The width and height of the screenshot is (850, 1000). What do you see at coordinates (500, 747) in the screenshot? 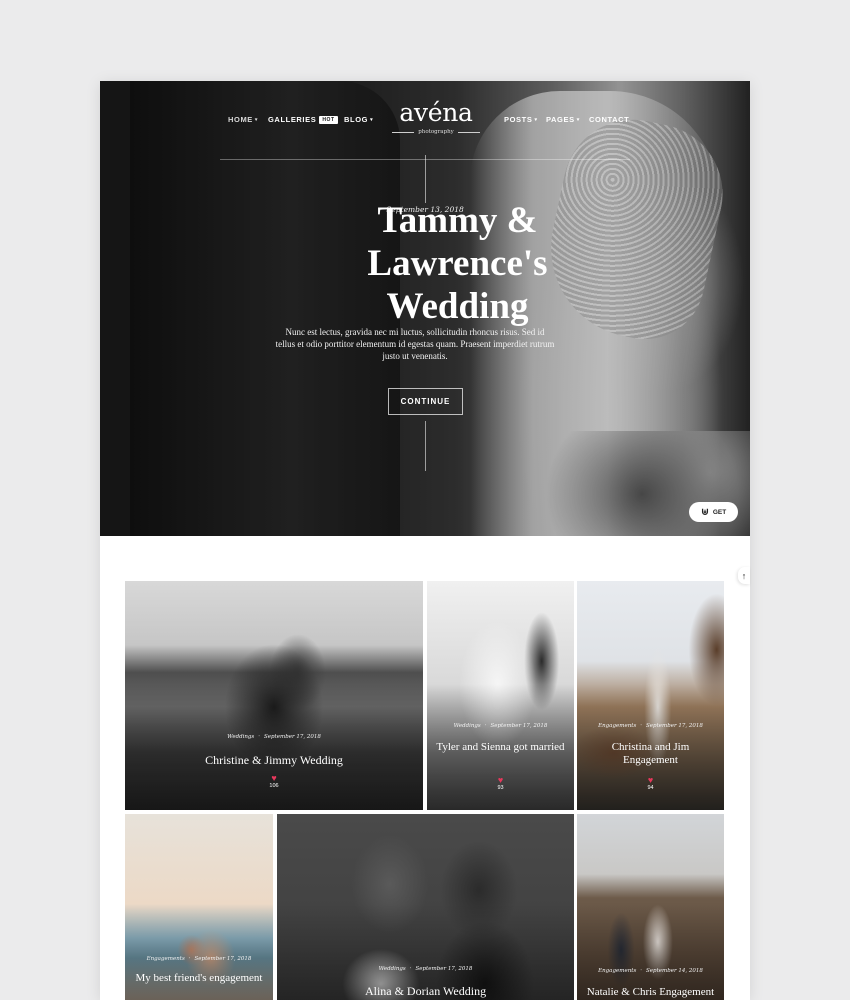
I see `post-title: Tyler and Sienna got married` at bounding box center [500, 747].